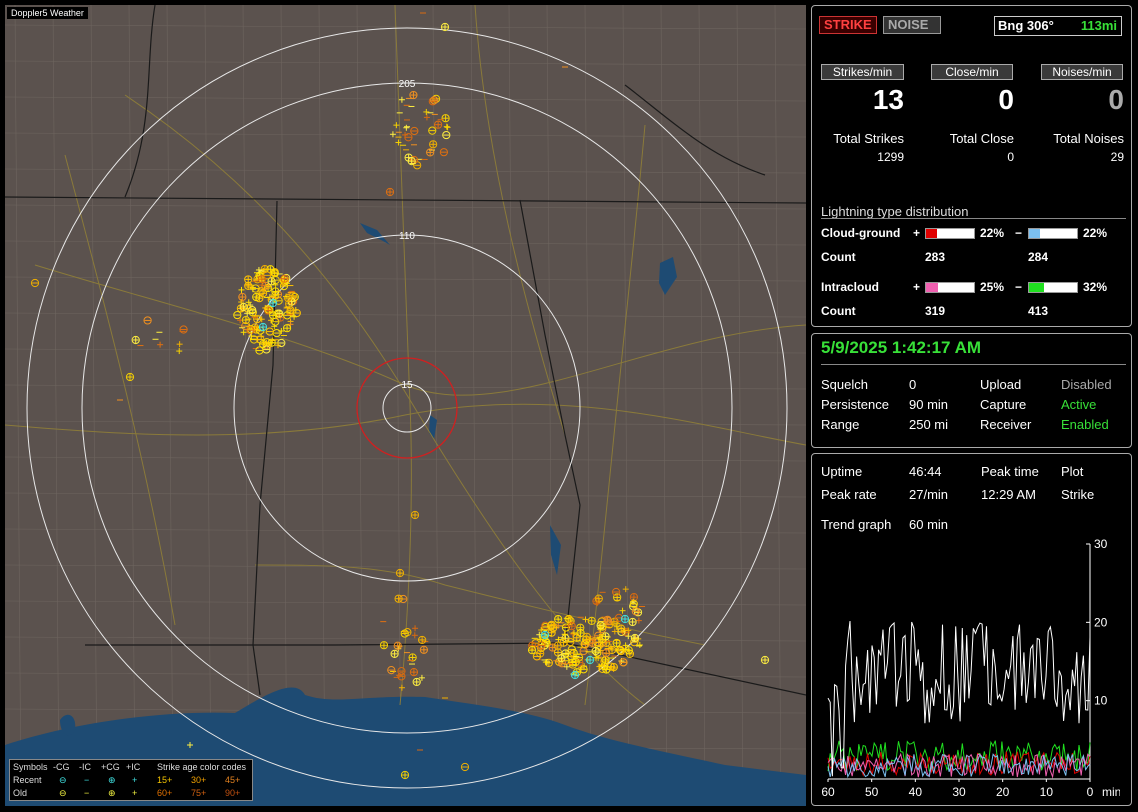  Describe the element at coordinates (1001, 384) in the screenshot. I see `upload-label: Upload` at that location.